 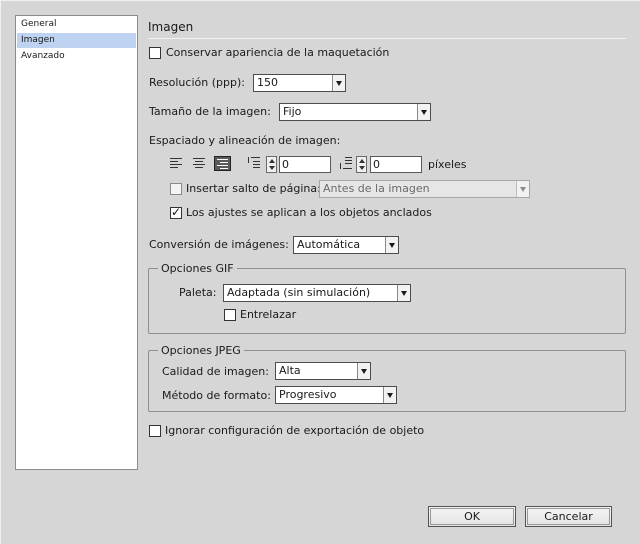 What do you see at coordinates (176, 189) in the screenshot?
I see `page-break-checkbox` at bounding box center [176, 189].